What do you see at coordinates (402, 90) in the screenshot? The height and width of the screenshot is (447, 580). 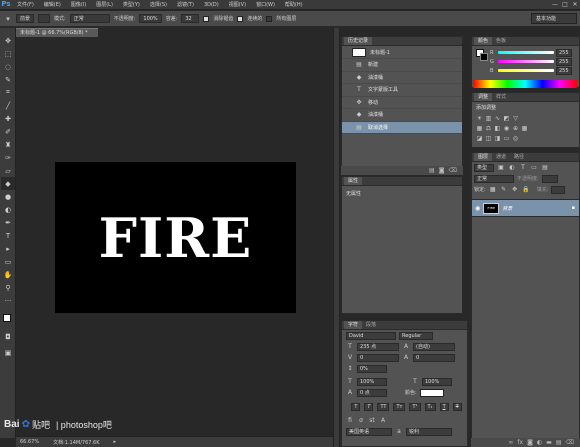 I see `history-item: T 文字蒙版工具` at bounding box center [402, 90].